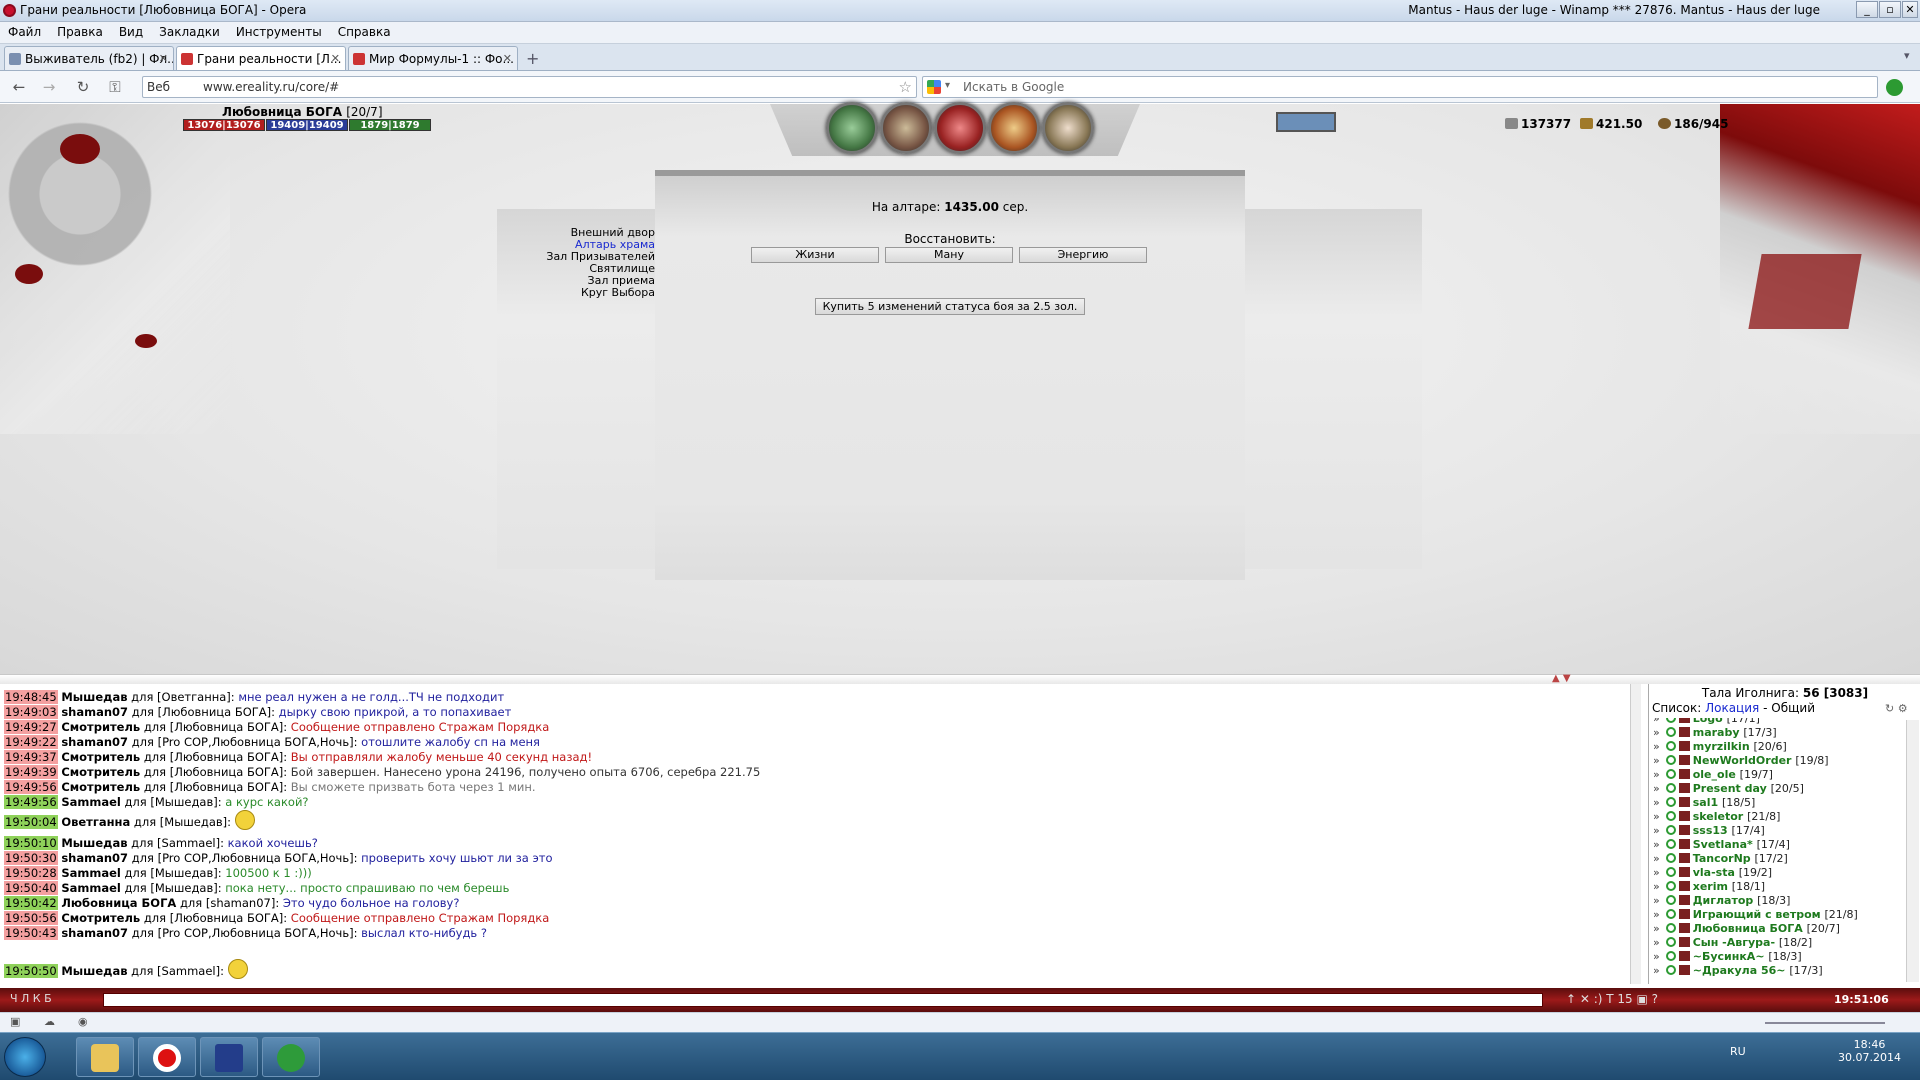 The height and width of the screenshot is (1080, 1920). What do you see at coordinates (1714, 872) in the screenshot?
I see `user-name: vla-sta` at bounding box center [1714, 872].